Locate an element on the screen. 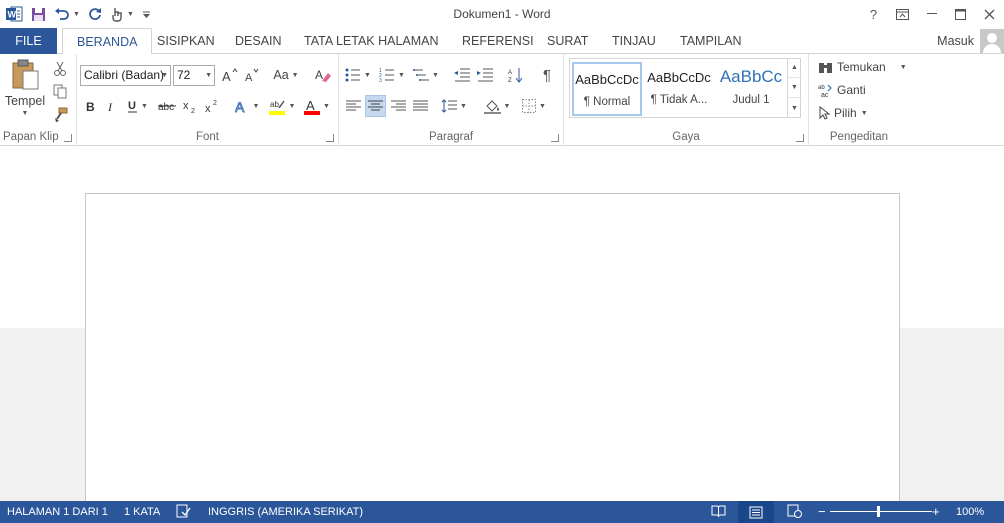 This screenshot has height=523, width=1004. style-name: Judul 1 is located at coordinates (751, 100).